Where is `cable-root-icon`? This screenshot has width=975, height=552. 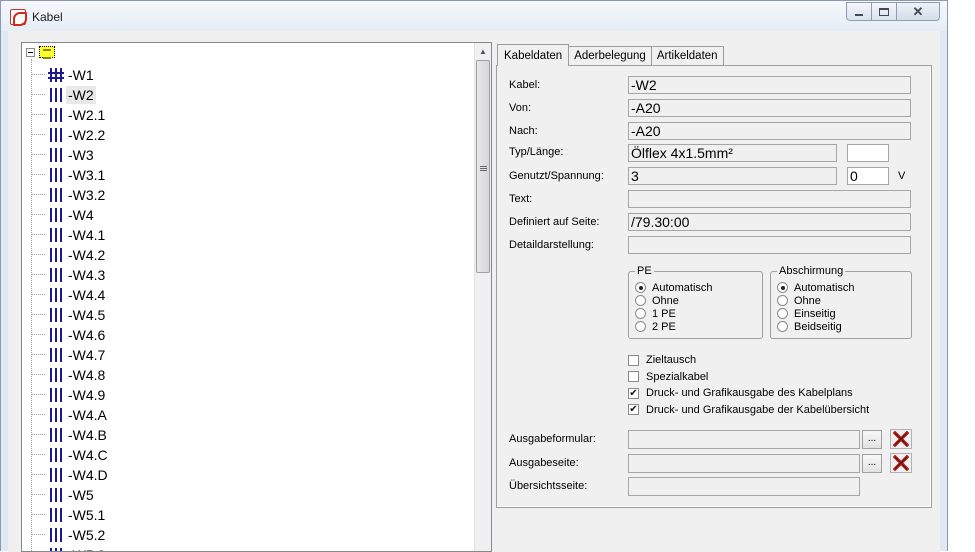
cable-root-icon is located at coordinates (47, 52).